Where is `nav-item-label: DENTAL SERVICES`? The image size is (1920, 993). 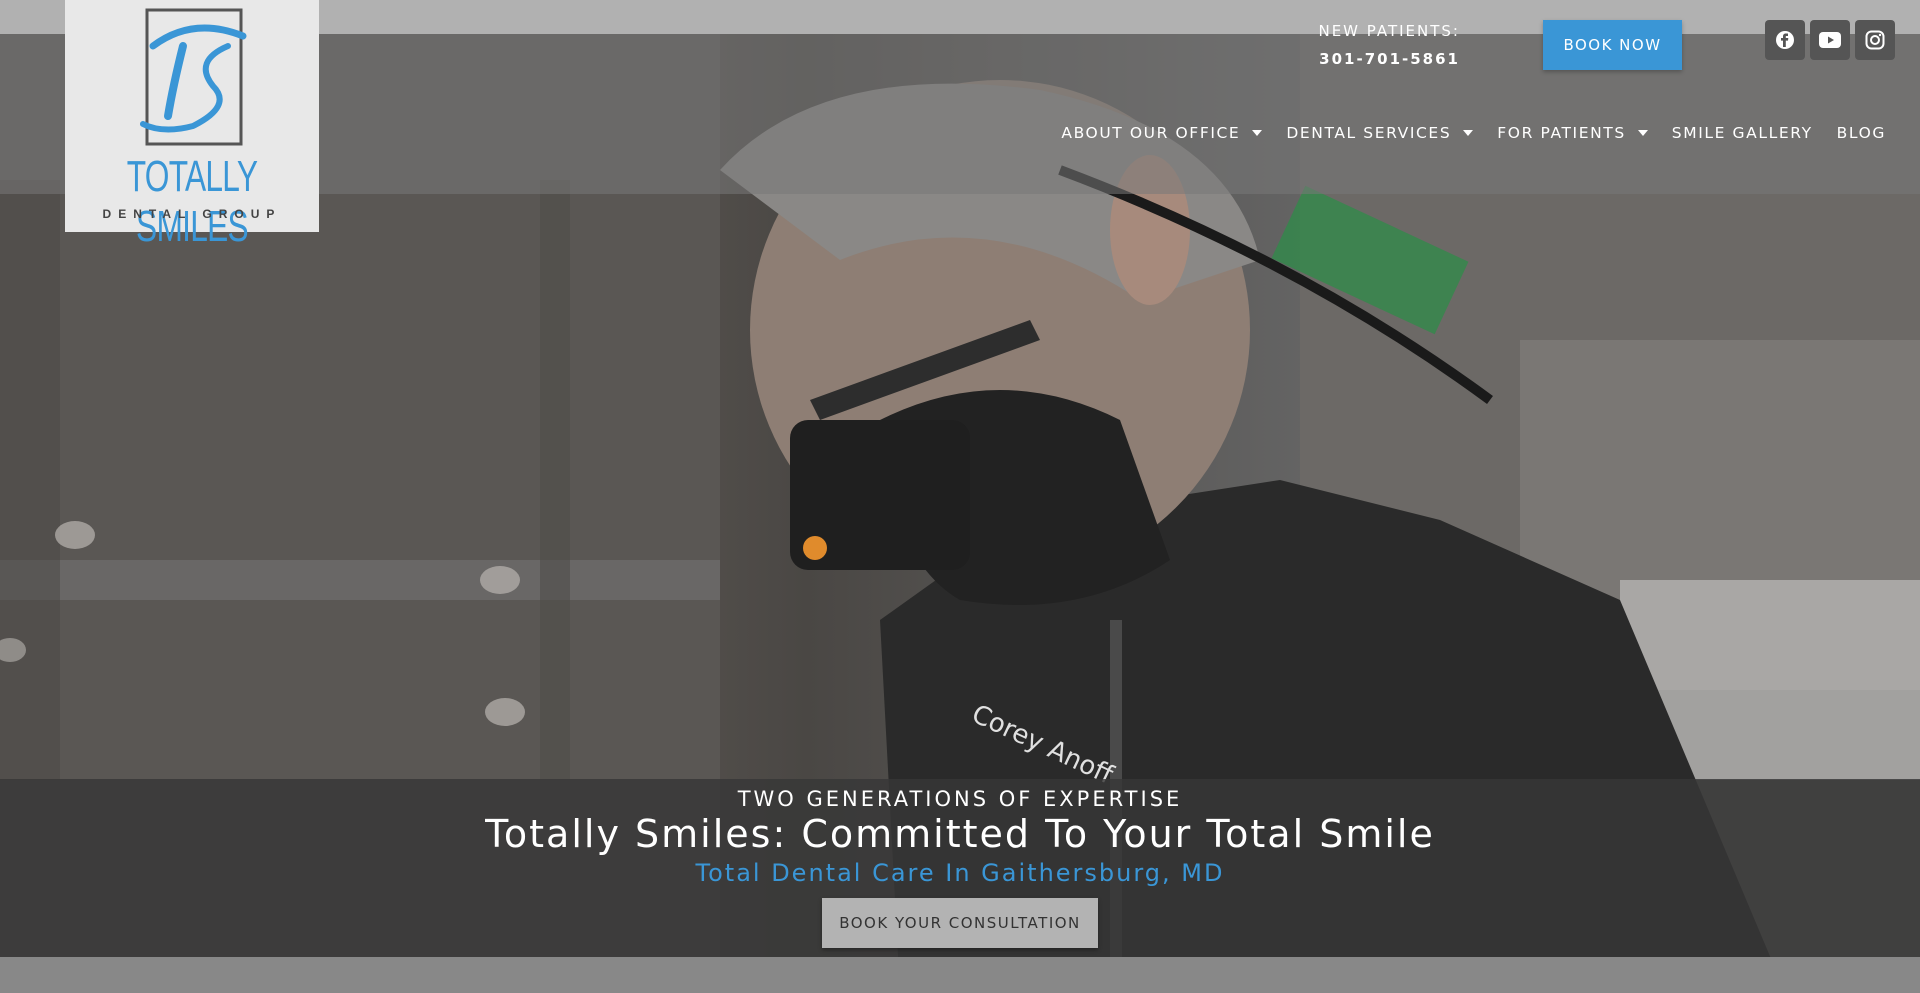
nav-item-label: DENTAL SERVICES is located at coordinates (1369, 133).